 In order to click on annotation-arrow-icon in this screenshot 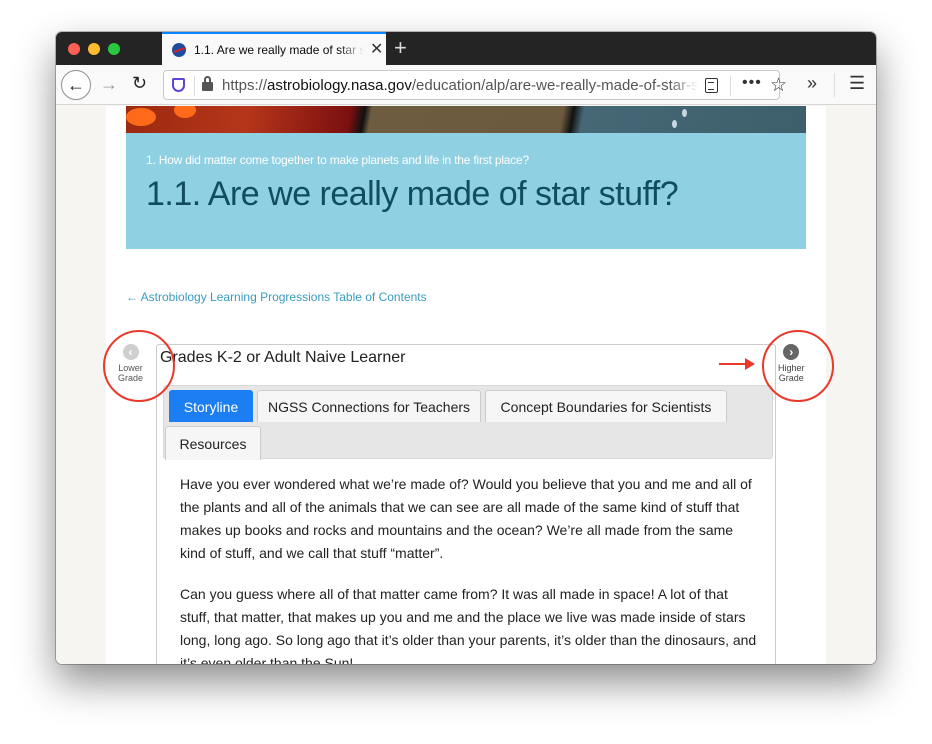, I will do `click(737, 364)`.